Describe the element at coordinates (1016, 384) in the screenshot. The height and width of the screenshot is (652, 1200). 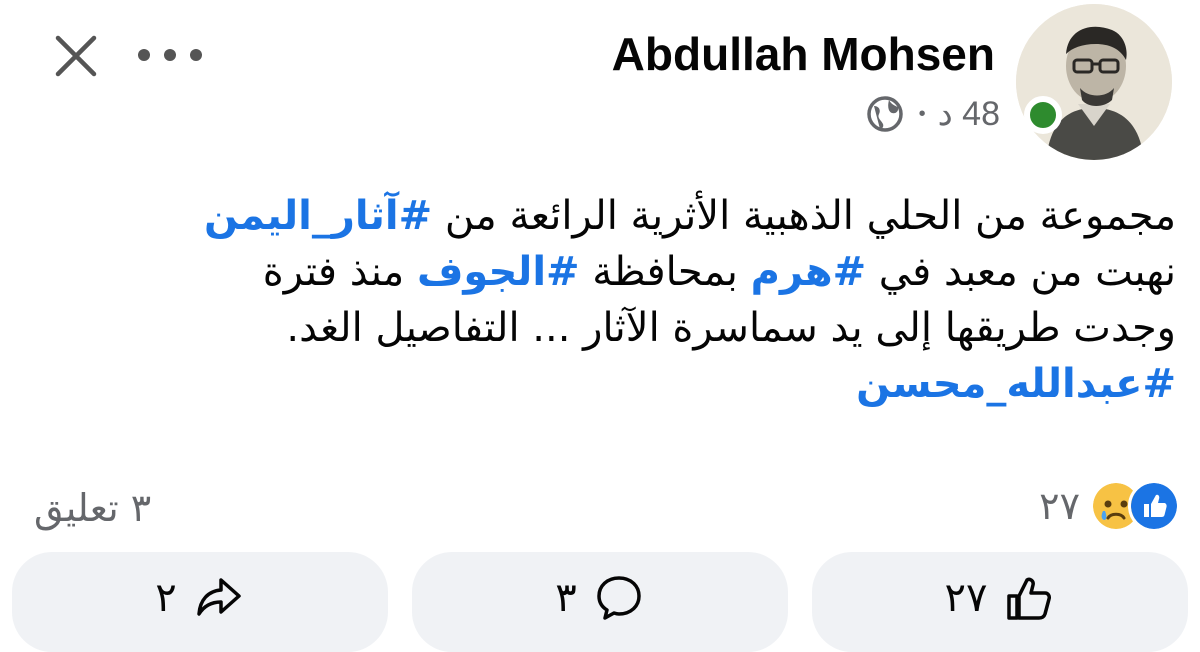
I see `hashtag-abdullah-mohsen: #عبدالله_محسن` at that location.